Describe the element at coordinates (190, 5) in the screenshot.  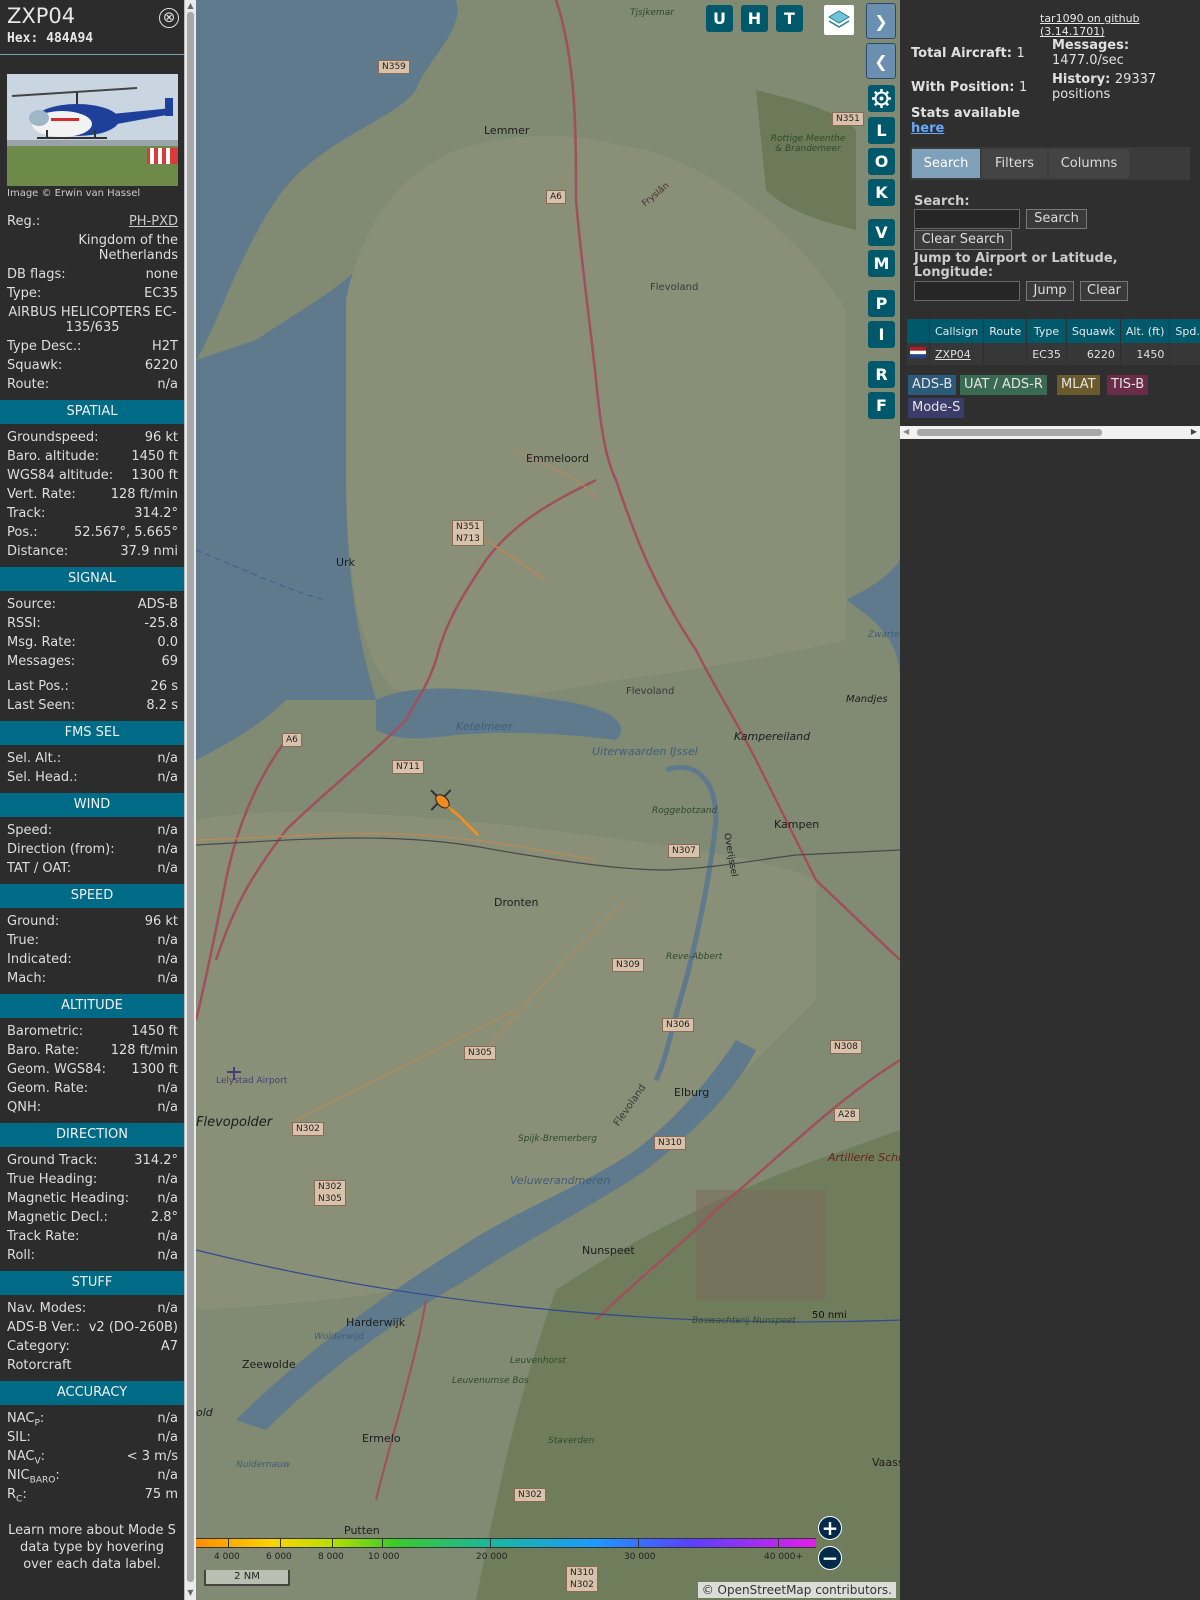
I see `scroll-up-icon: ▲` at that location.